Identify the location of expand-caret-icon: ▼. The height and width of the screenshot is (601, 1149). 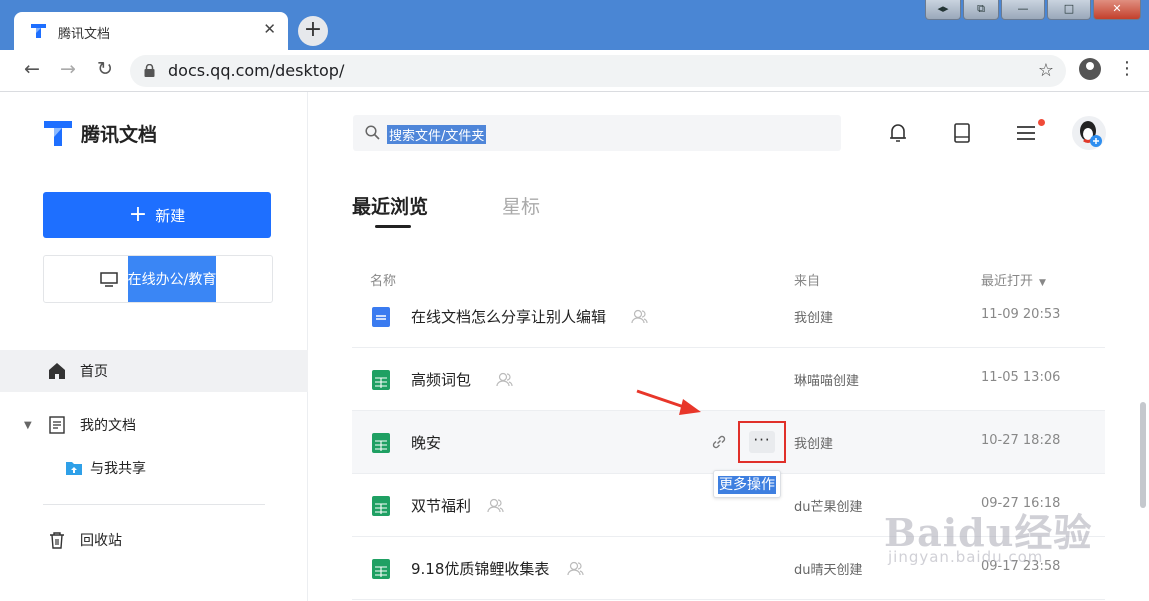
(28, 425).